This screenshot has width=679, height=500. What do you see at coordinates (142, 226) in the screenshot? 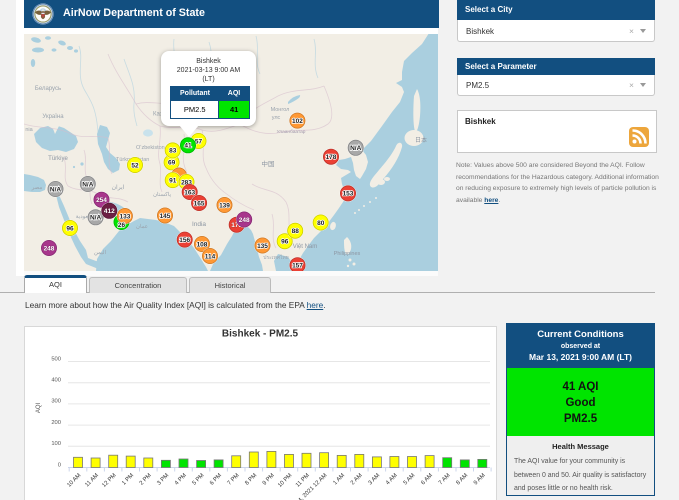
I see `svg-text: عمان` at bounding box center [142, 226].